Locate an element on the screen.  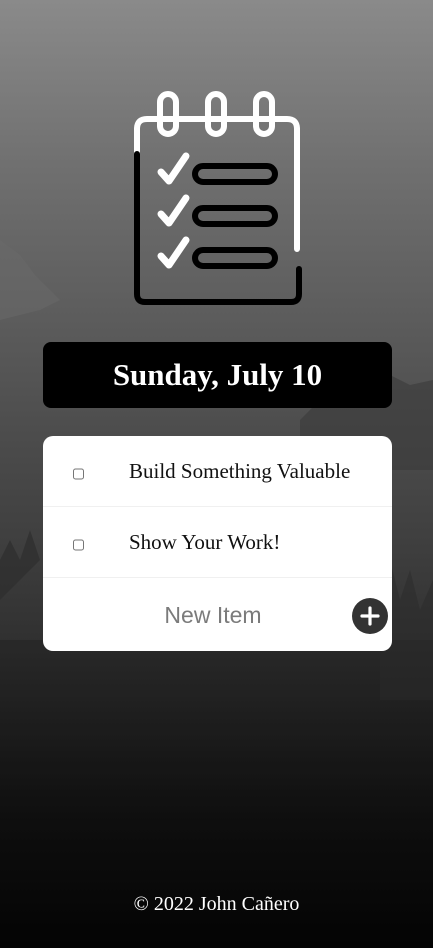
plus-icon is located at coordinates (370, 616).